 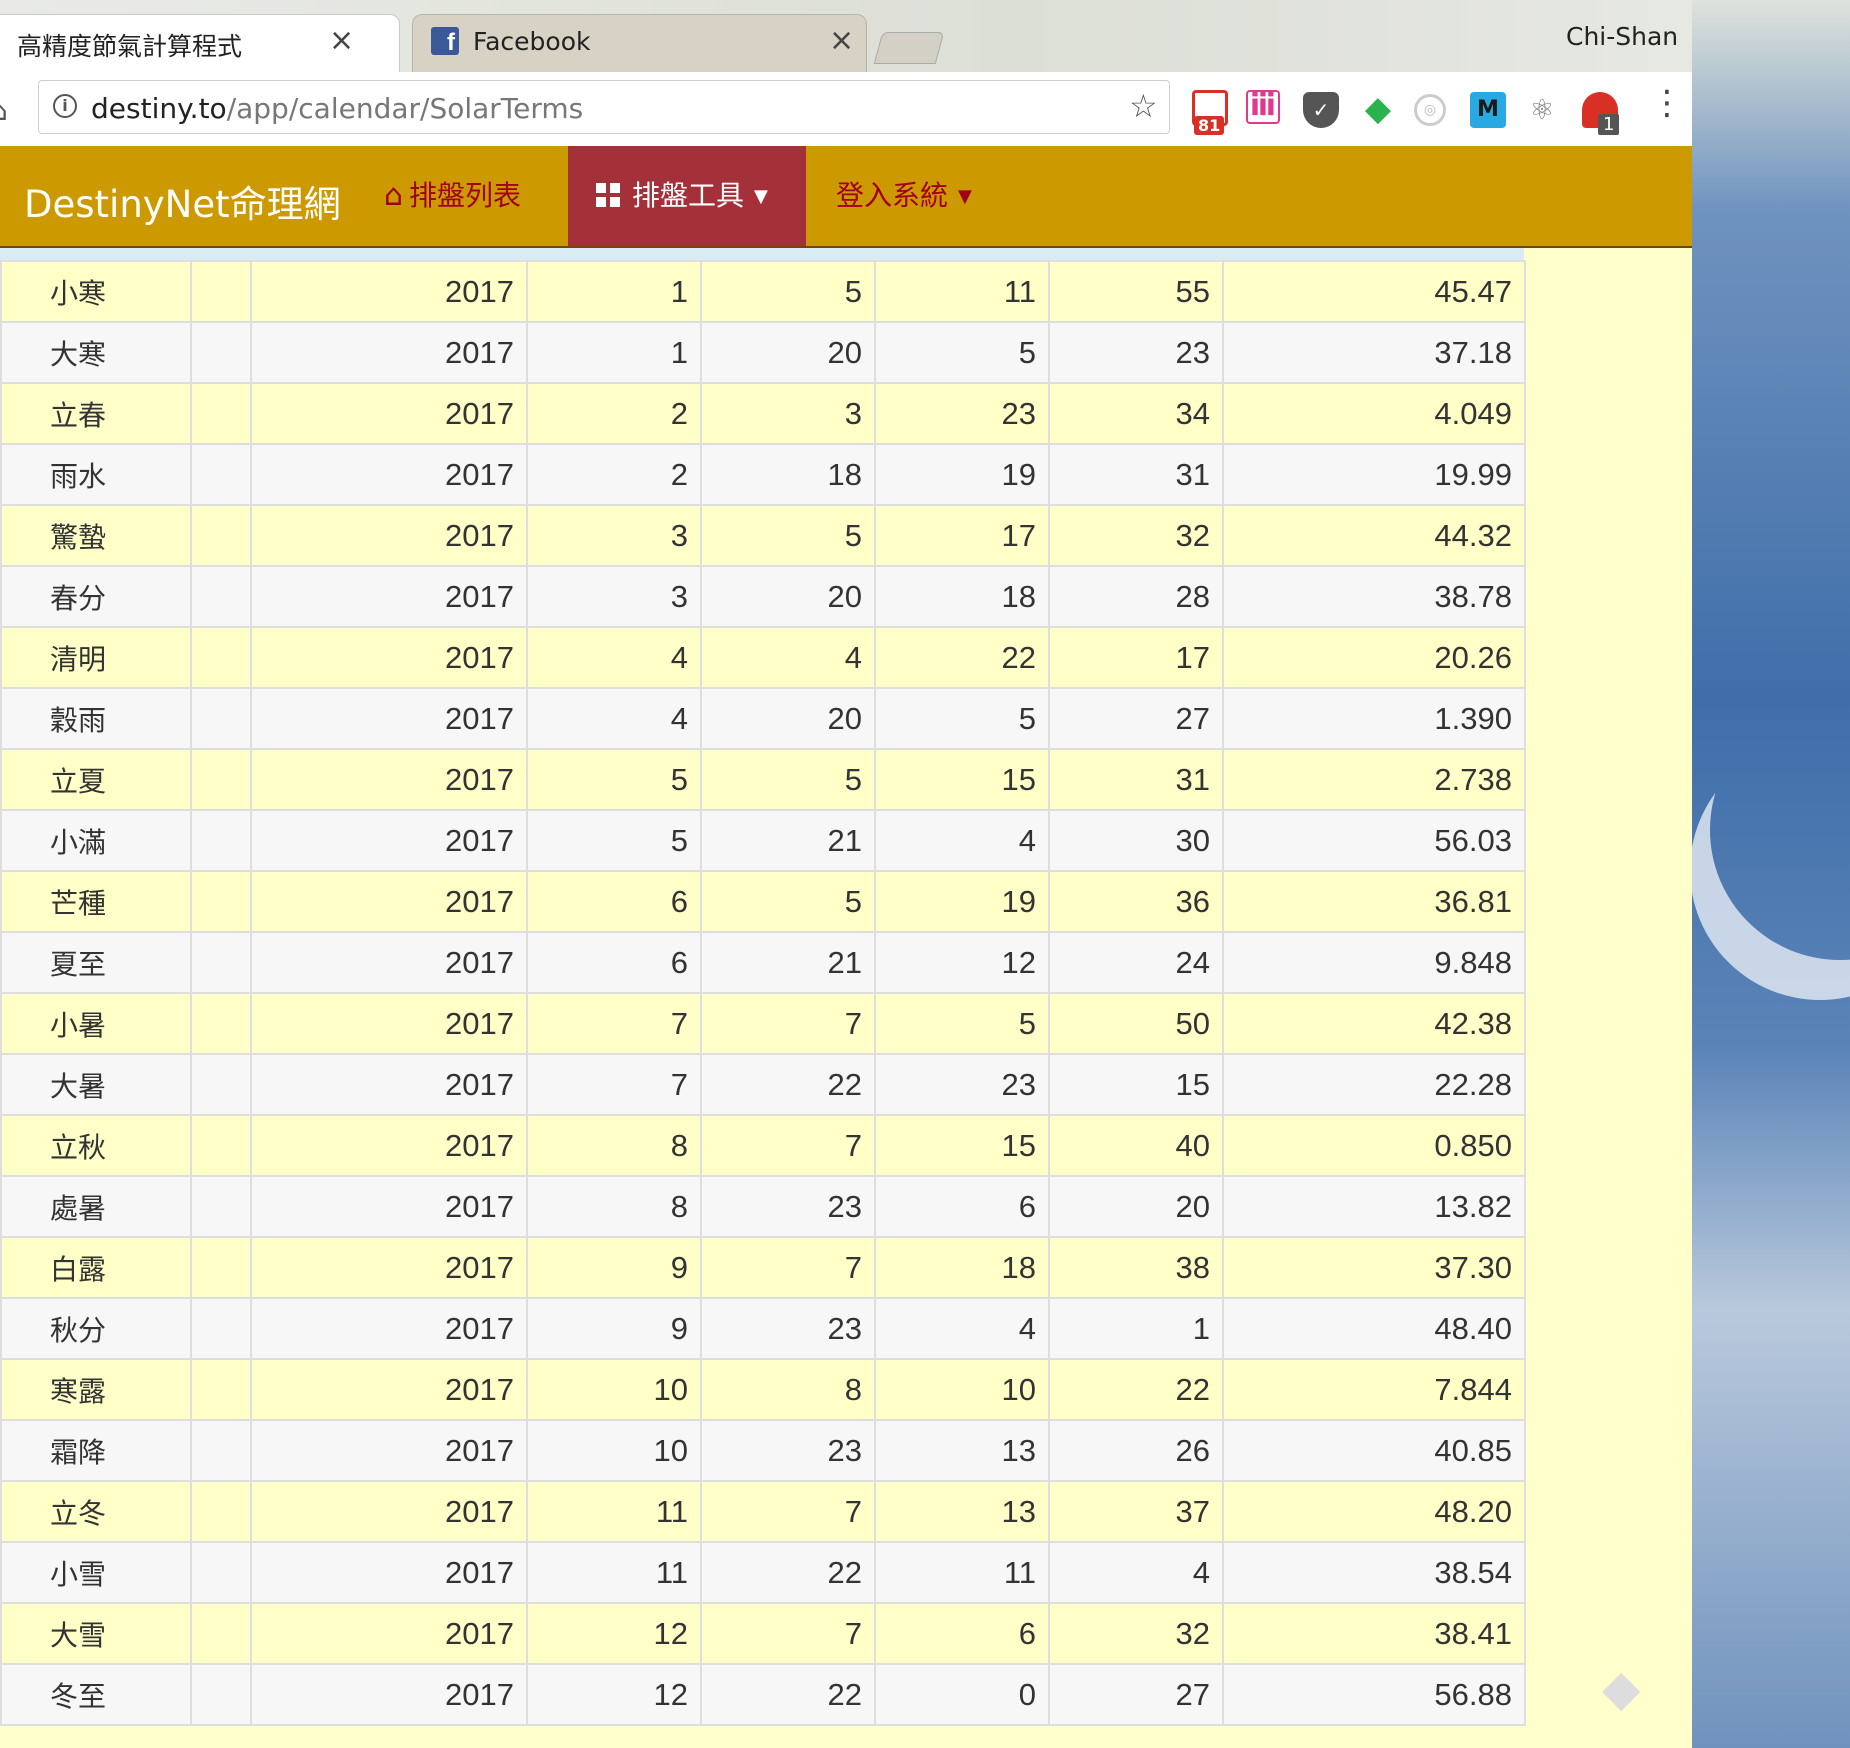 What do you see at coordinates (182, 201) in the screenshot?
I see `site-brand: DestinyNet命理網` at bounding box center [182, 201].